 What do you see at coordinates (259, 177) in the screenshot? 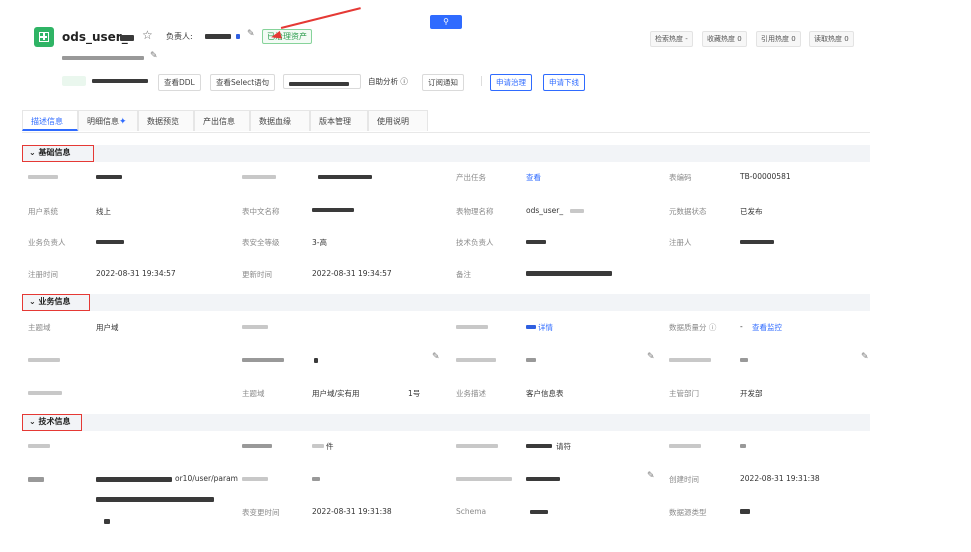
I see `basic-label-2-redacted` at bounding box center [259, 177].